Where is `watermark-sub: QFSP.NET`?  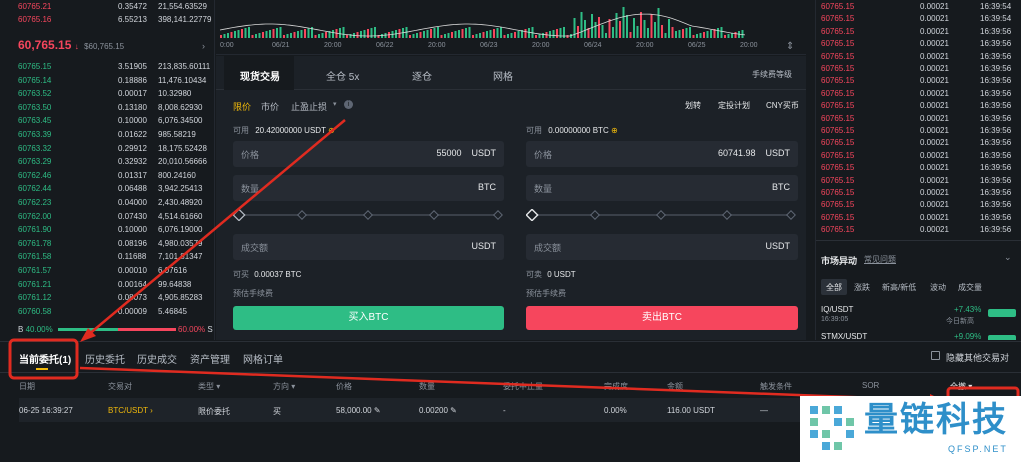 watermark-sub: QFSP.NET is located at coordinates (978, 449).